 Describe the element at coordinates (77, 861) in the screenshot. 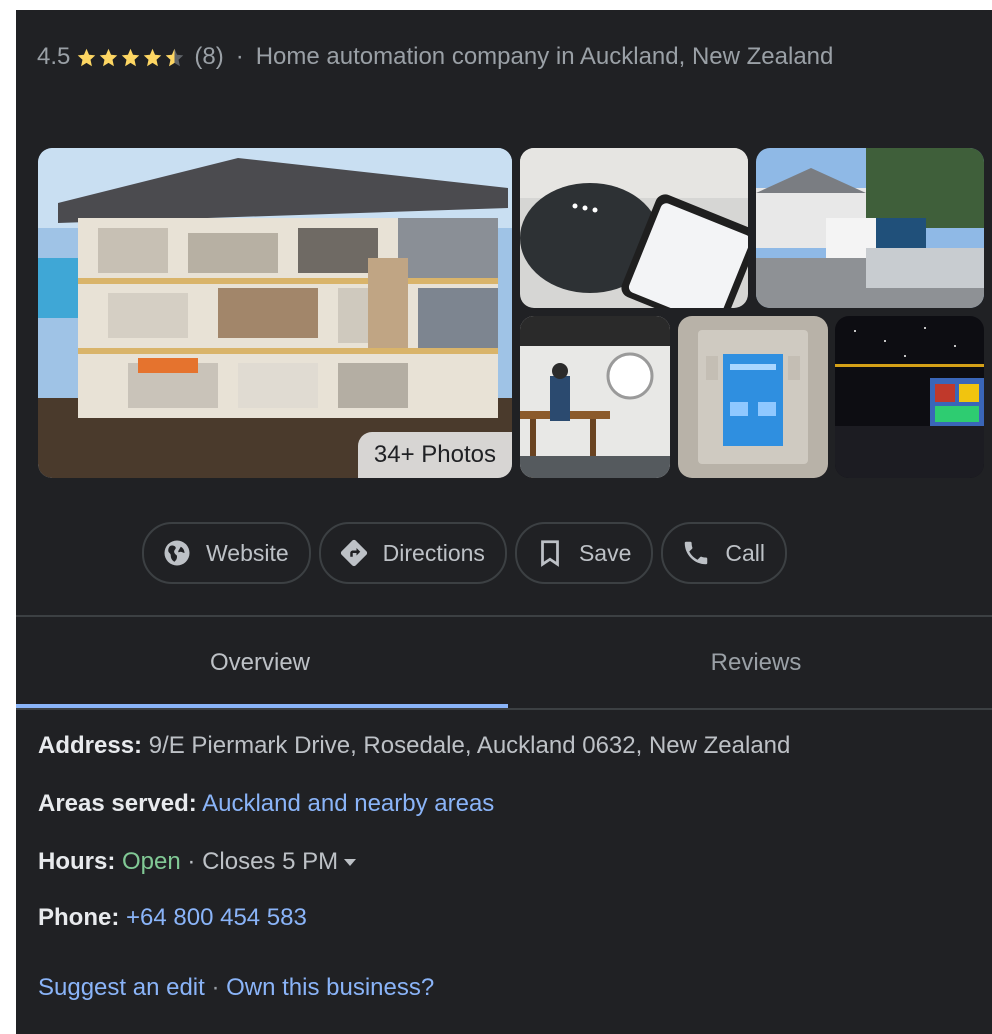

I see `hours-label: Hours:` at that location.